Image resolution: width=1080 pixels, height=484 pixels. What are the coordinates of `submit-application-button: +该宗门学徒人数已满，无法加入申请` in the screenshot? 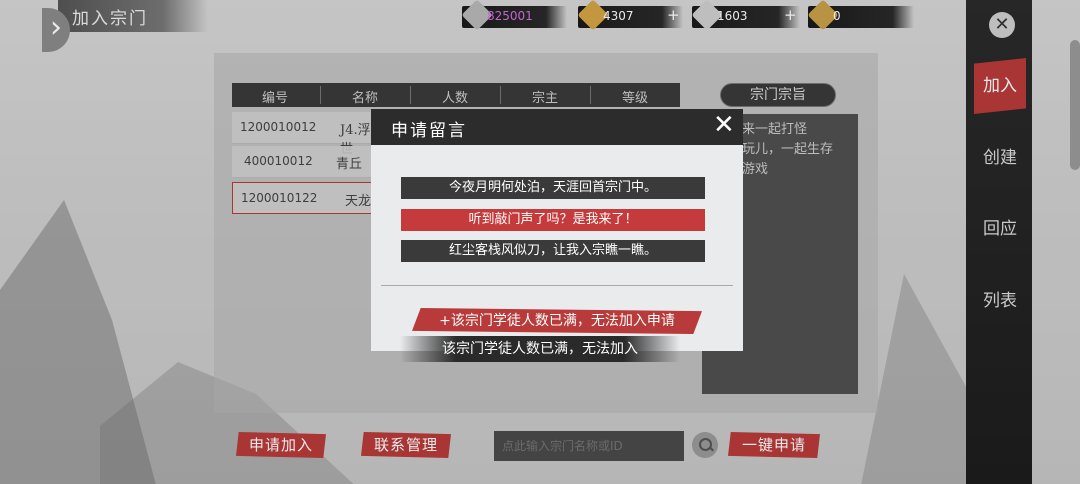 It's located at (557, 321).